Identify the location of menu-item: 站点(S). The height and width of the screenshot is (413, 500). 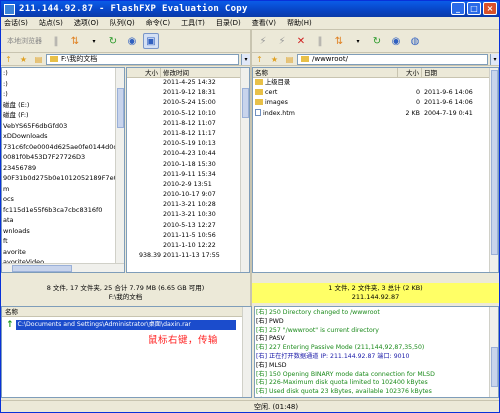
(51, 23).